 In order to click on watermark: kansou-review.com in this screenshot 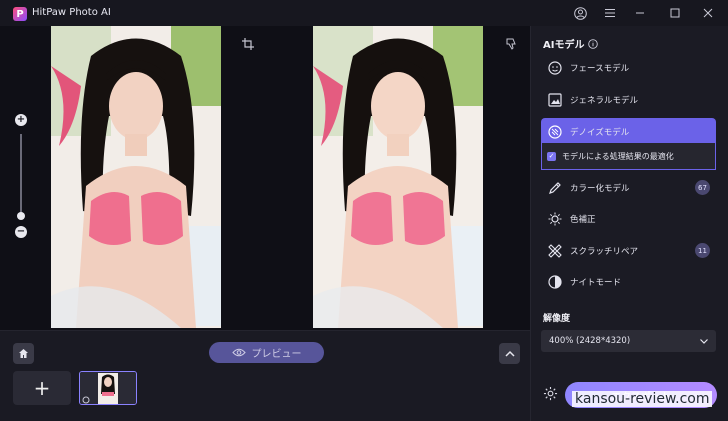, I will do `click(642, 399)`.